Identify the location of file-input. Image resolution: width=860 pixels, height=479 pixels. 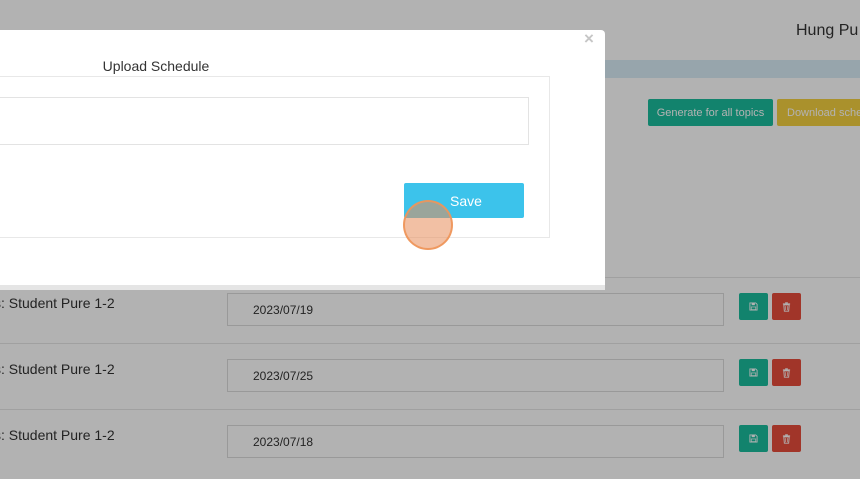
(264, 121).